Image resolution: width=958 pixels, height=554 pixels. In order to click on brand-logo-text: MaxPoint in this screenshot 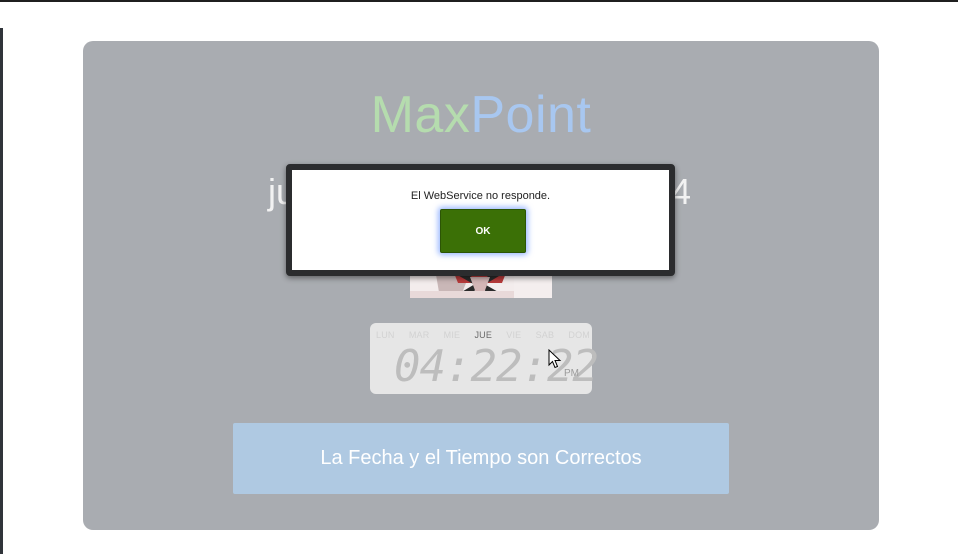, I will do `click(481, 115)`.